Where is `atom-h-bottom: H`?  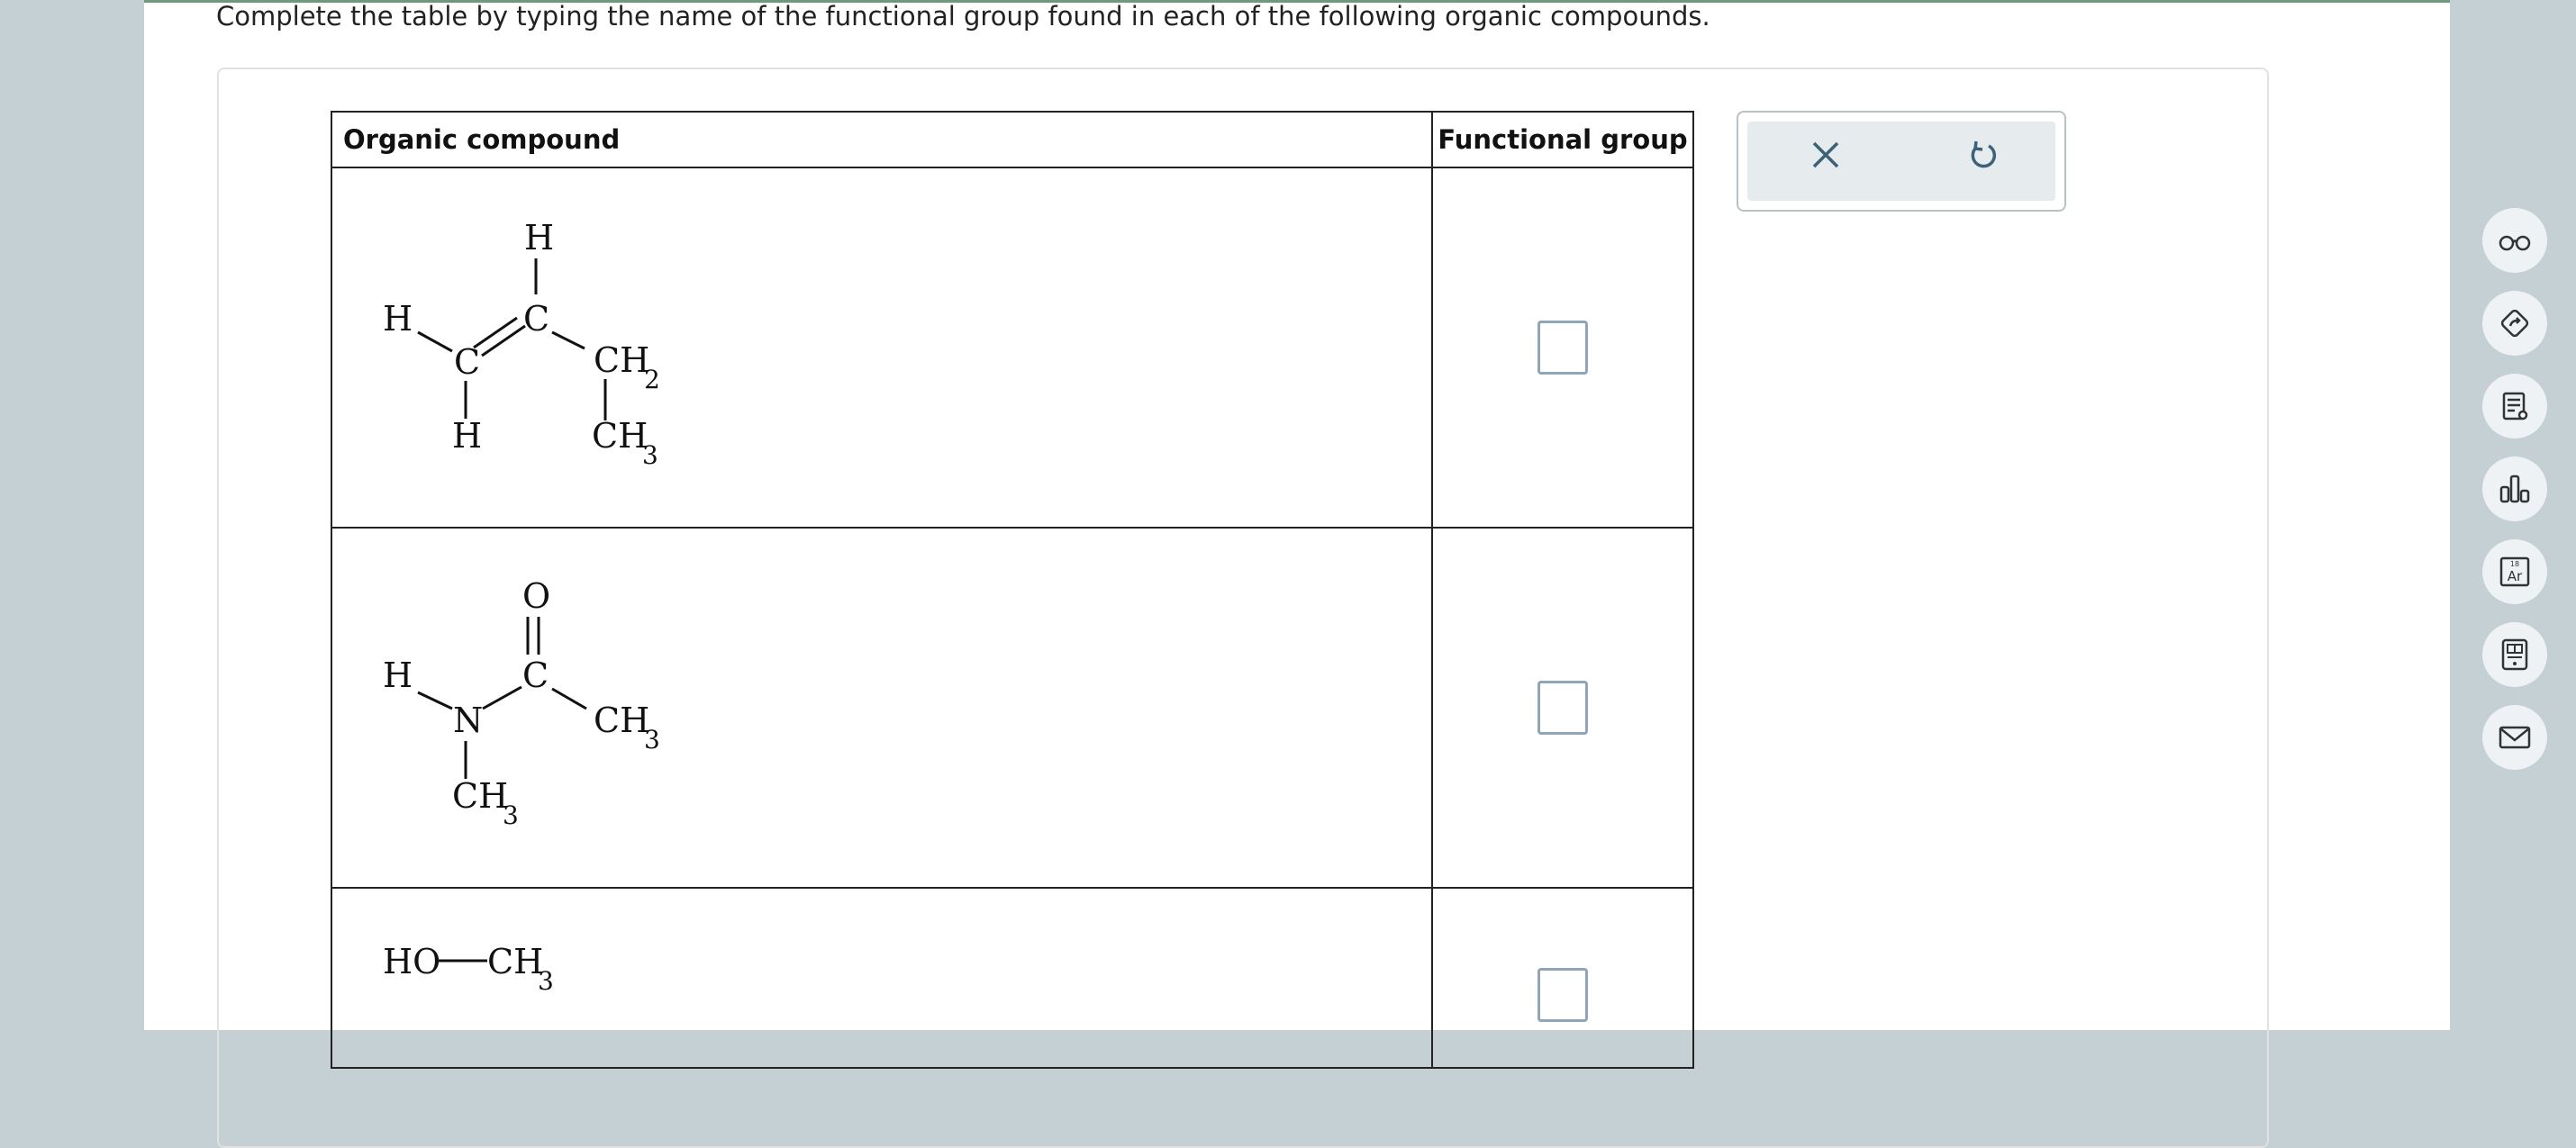
atom-h-bottom: H is located at coordinates (467, 436).